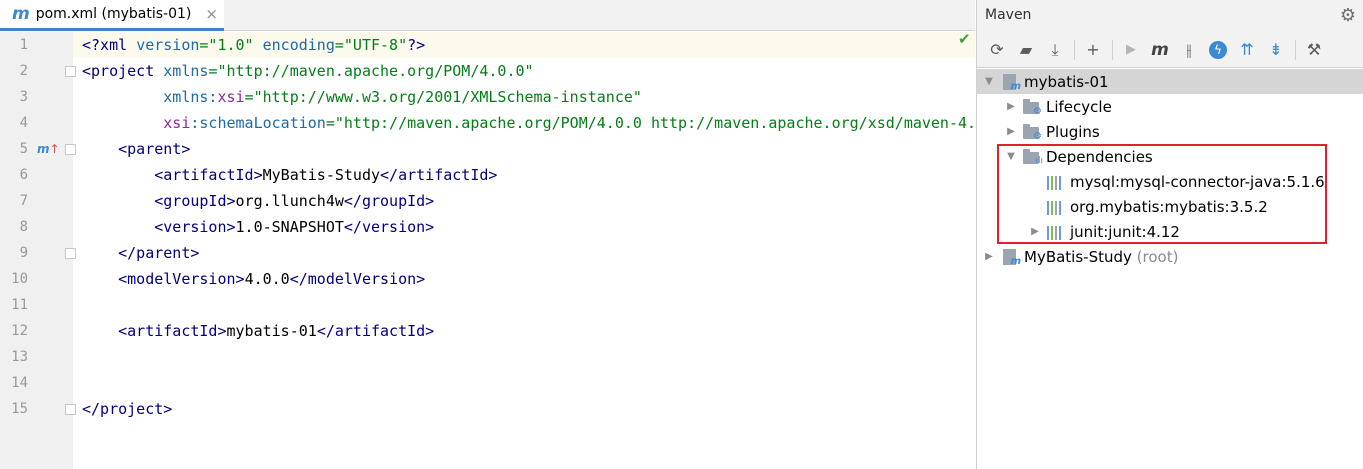 The height and width of the screenshot is (469, 1363). What do you see at coordinates (14, 279) in the screenshot?
I see `line-number: 10` at bounding box center [14, 279].